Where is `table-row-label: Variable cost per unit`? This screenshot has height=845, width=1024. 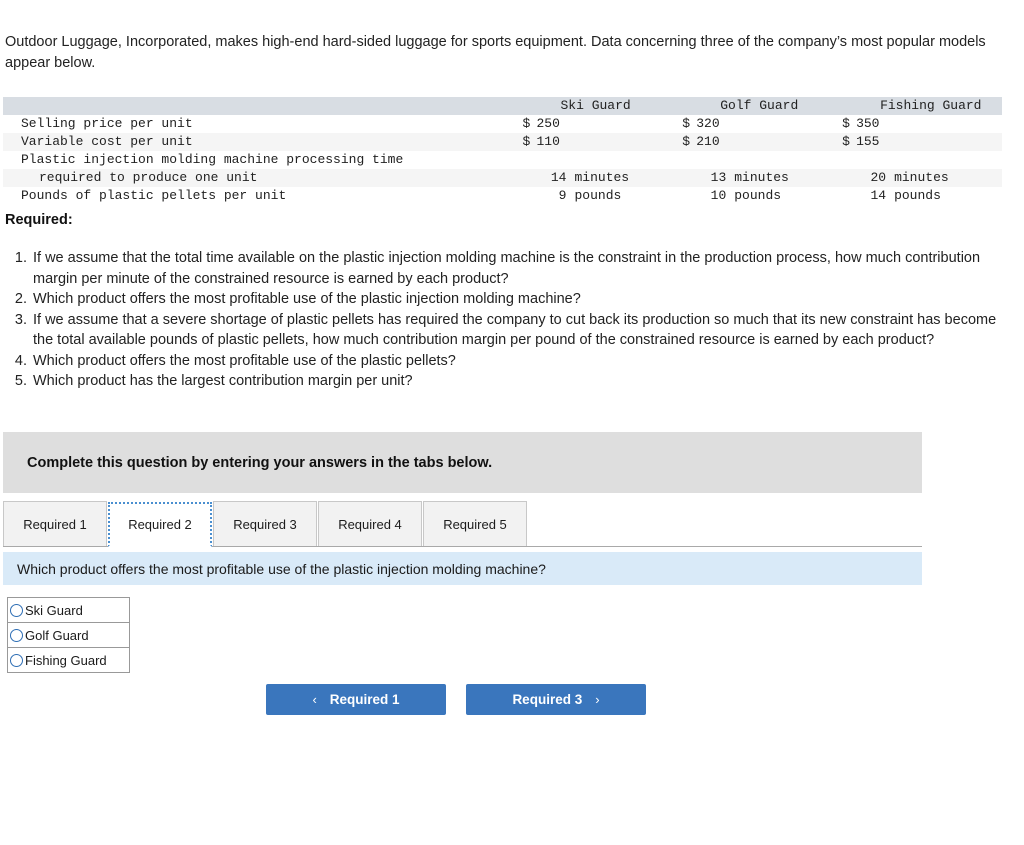
table-row-label: Variable cost per unit is located at coordinates (107, 141).